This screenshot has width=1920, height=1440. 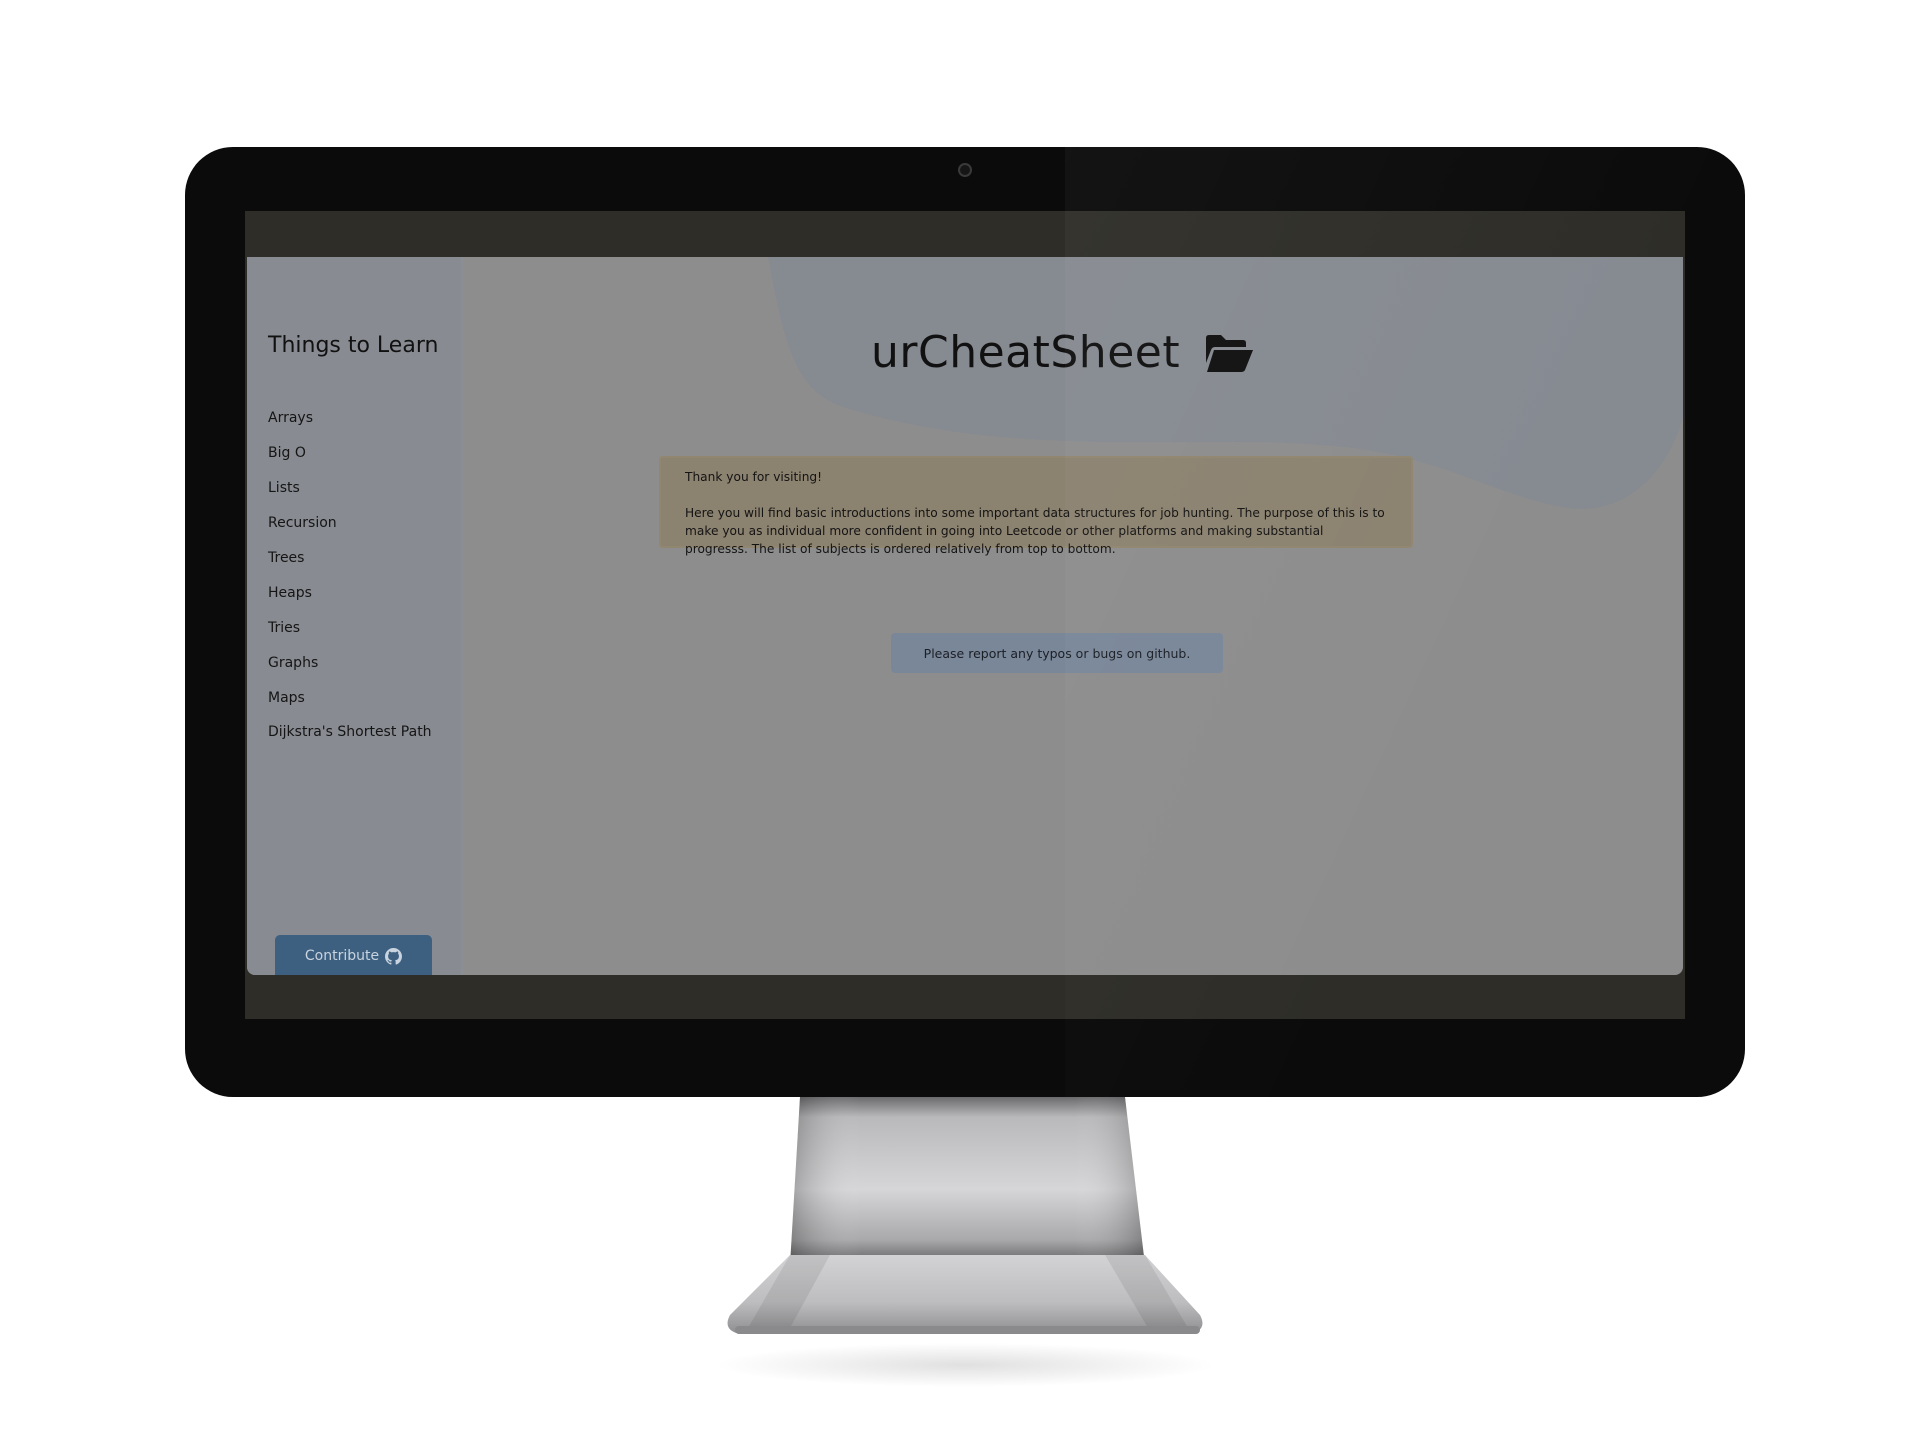 I want to click on sidebar-item-trees: Trees, so click(x=358, y=566).